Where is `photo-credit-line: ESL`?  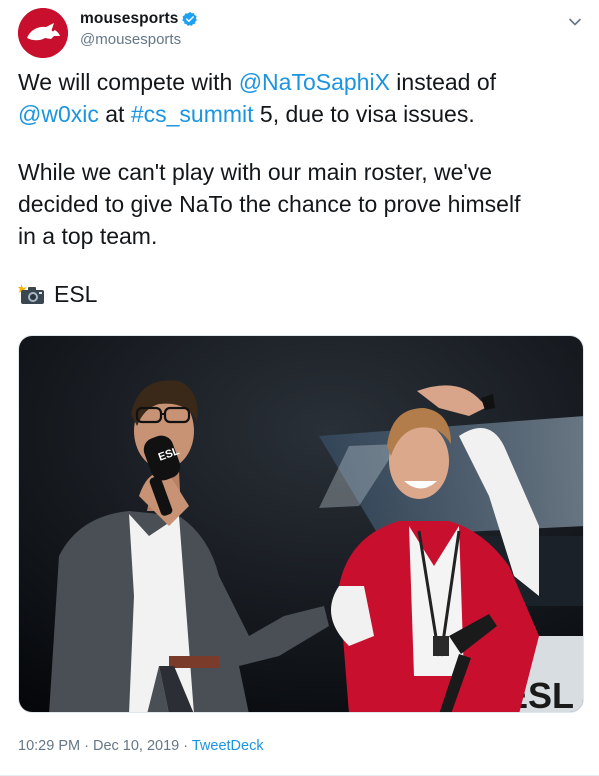 photo-credit-line: ESL is located at coordinates (300, 294).